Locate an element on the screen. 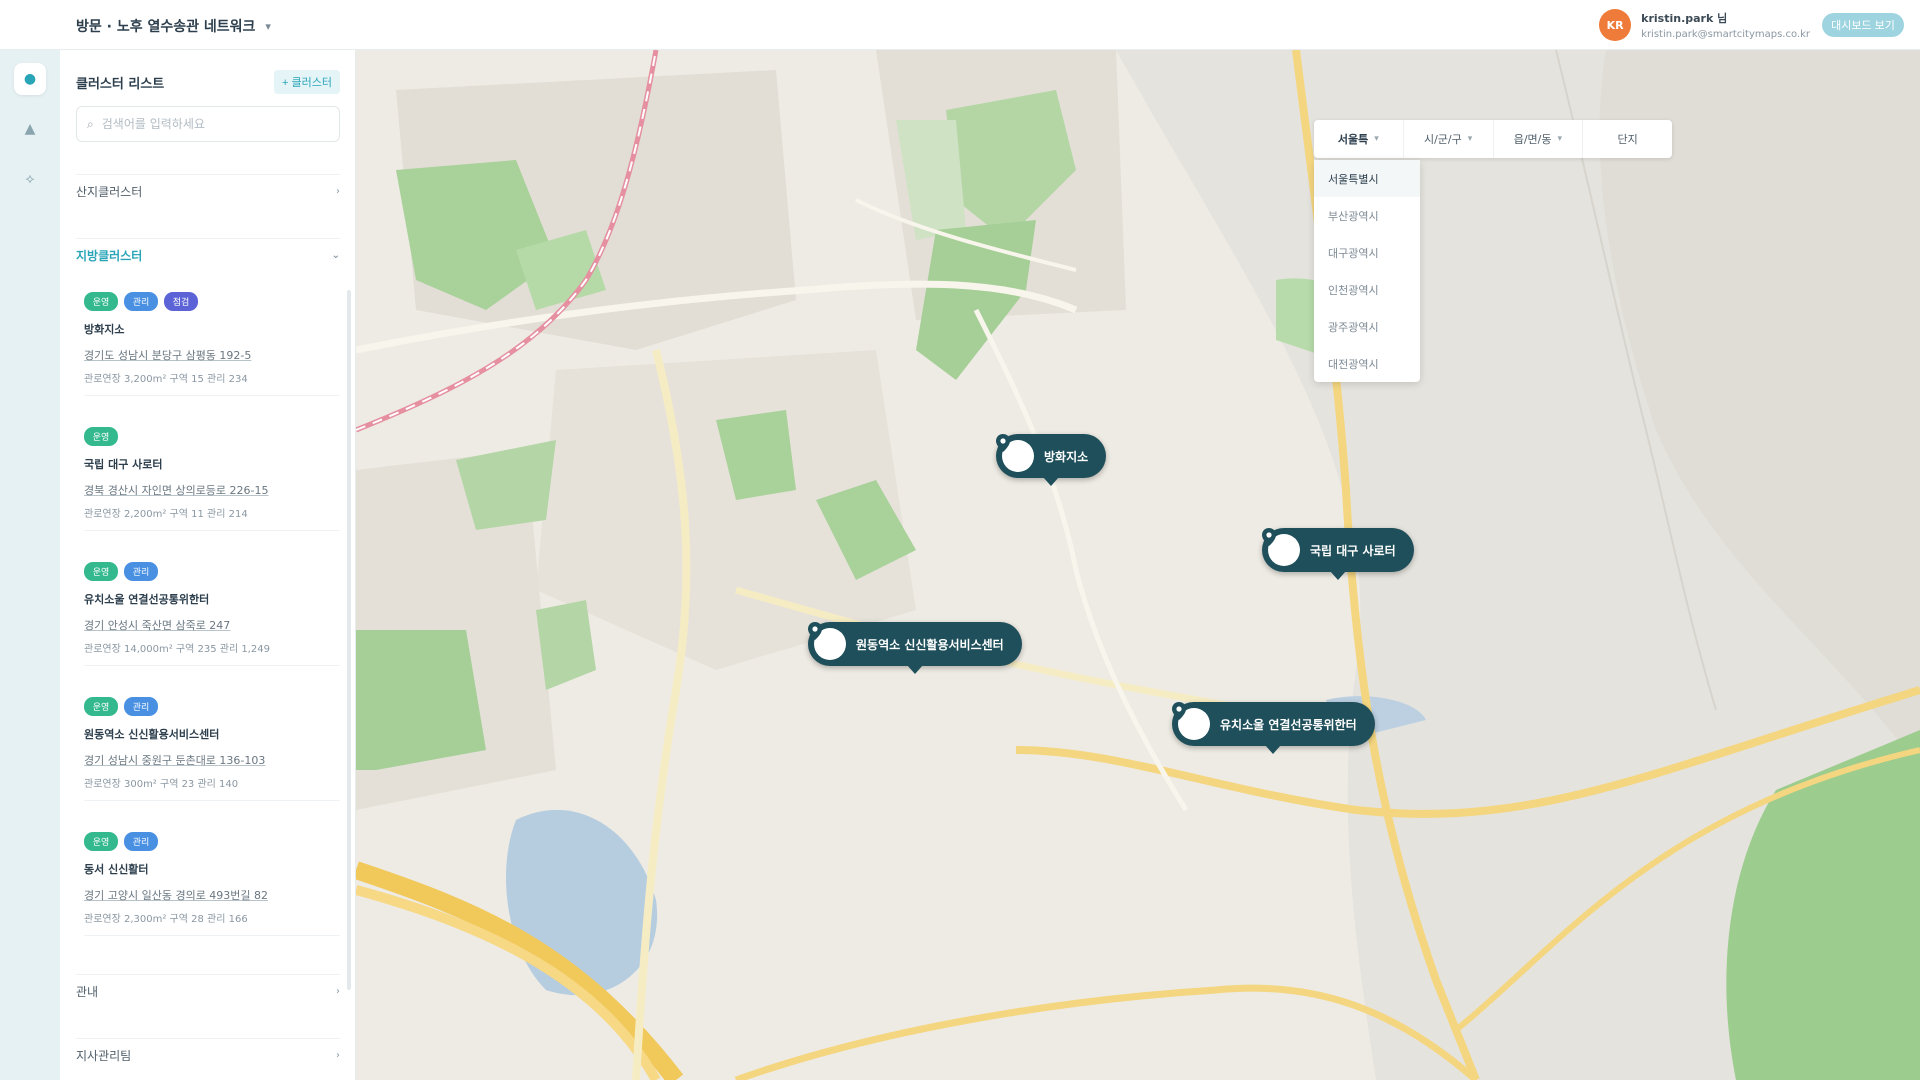 Image resolution: width=1920 pixels, height=1080 pixels. marker-label: 방화지소 is located at coordinates (1066, 456).